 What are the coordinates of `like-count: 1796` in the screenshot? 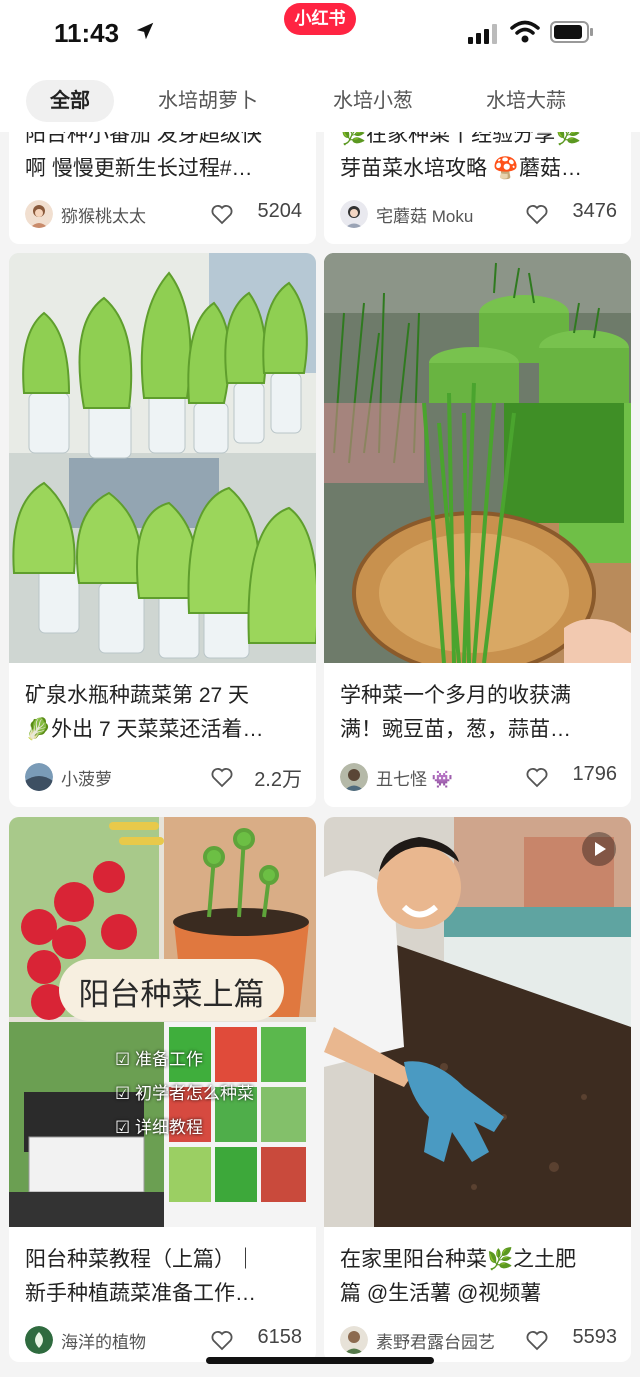 It's located at (595, 774).